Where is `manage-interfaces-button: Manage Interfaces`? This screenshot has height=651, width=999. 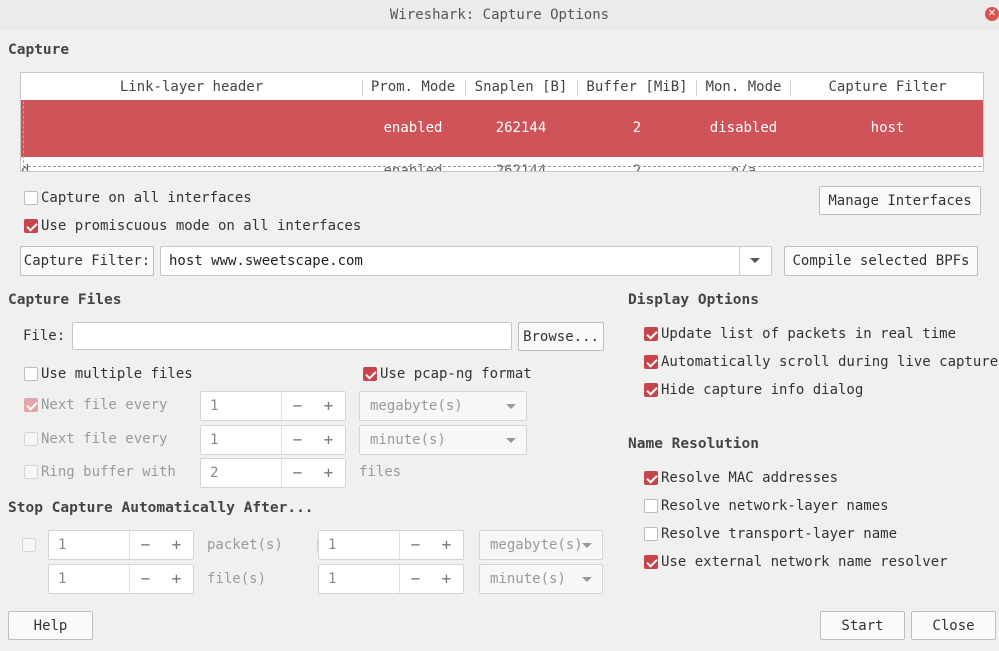 manage-interfaces-button: Manage Interfaces is located at coordinates (900, 200).